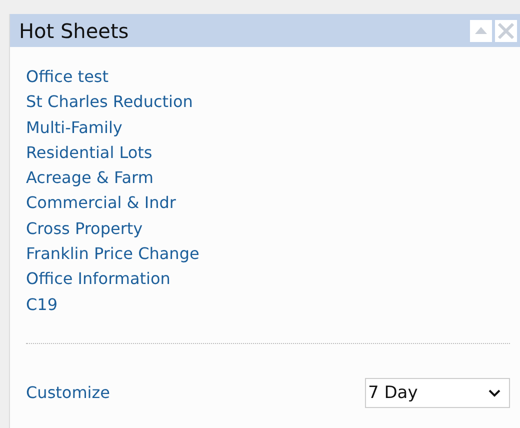 This screenshot has height=428, width=520. Describe the element at coordinates (90, 177) in the screenshot. I see `hot-sheet-link: Acreage & Farm` at that location.